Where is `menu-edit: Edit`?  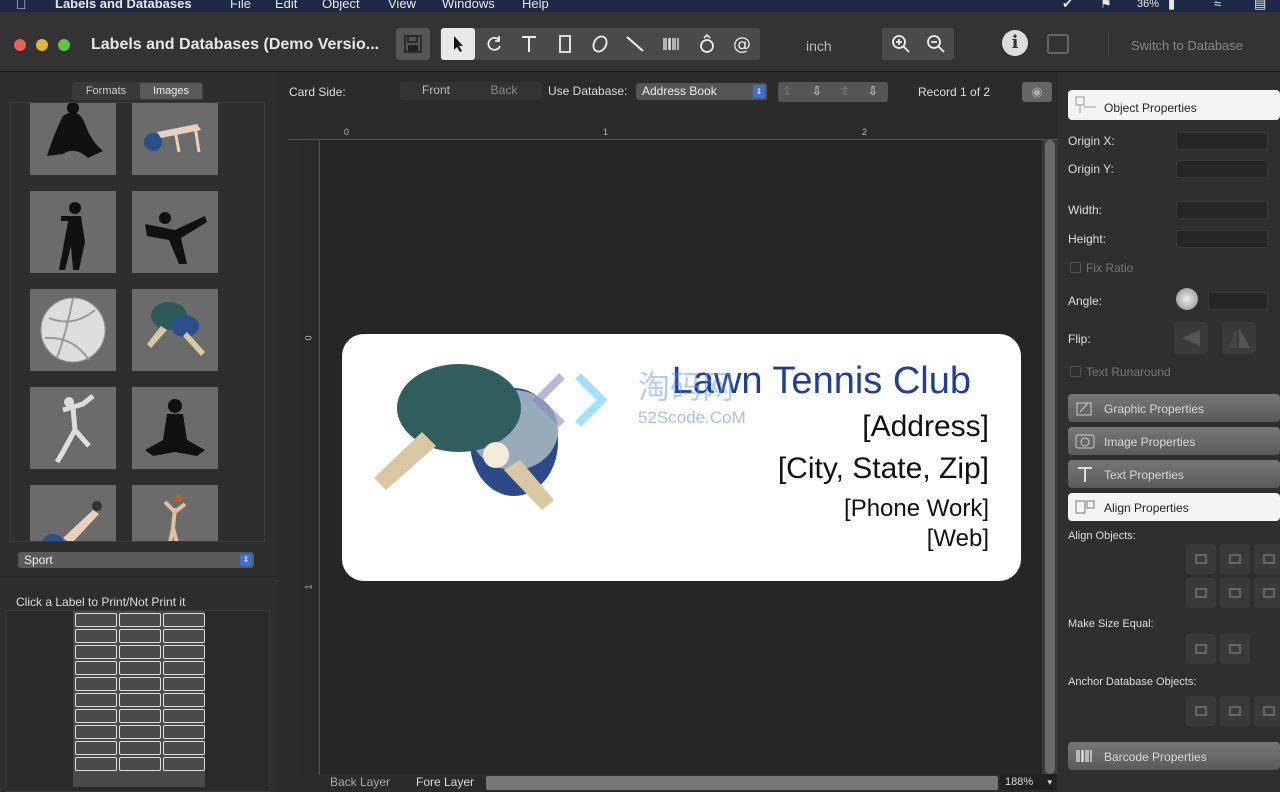
menu-edit: Edit is located at coordinates (286, 5).